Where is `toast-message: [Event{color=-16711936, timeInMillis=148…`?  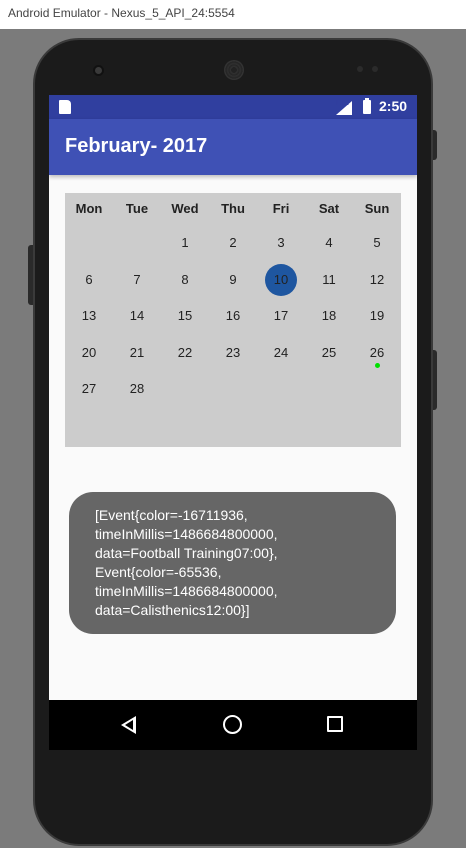
toast-message: [Event{color=-16711936, timeInMillis=148… is located at coordinates (232, 563).